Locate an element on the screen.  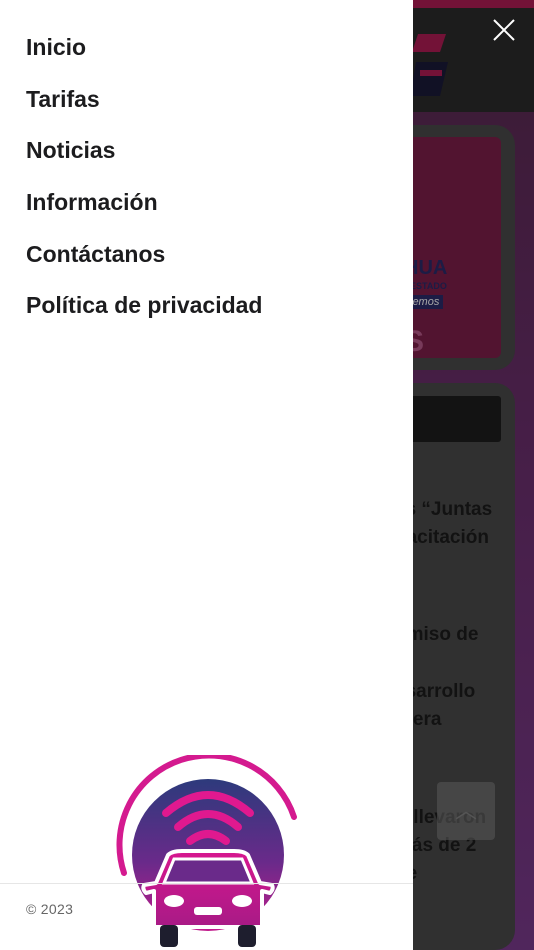
menu-item-inicio: Inicio is located at coordinates (144, 48).